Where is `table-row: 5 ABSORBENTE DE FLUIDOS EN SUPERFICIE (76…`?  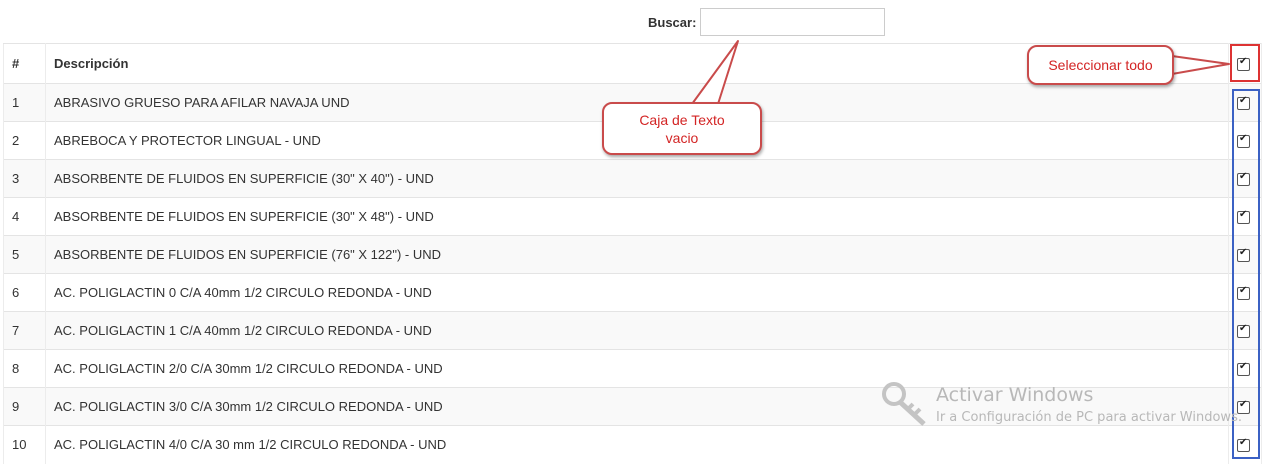 table-row: 5 ABSORBENTE DE FLUIDOS EN SUPERFICIE (76… is located at coordinates (632, 254).